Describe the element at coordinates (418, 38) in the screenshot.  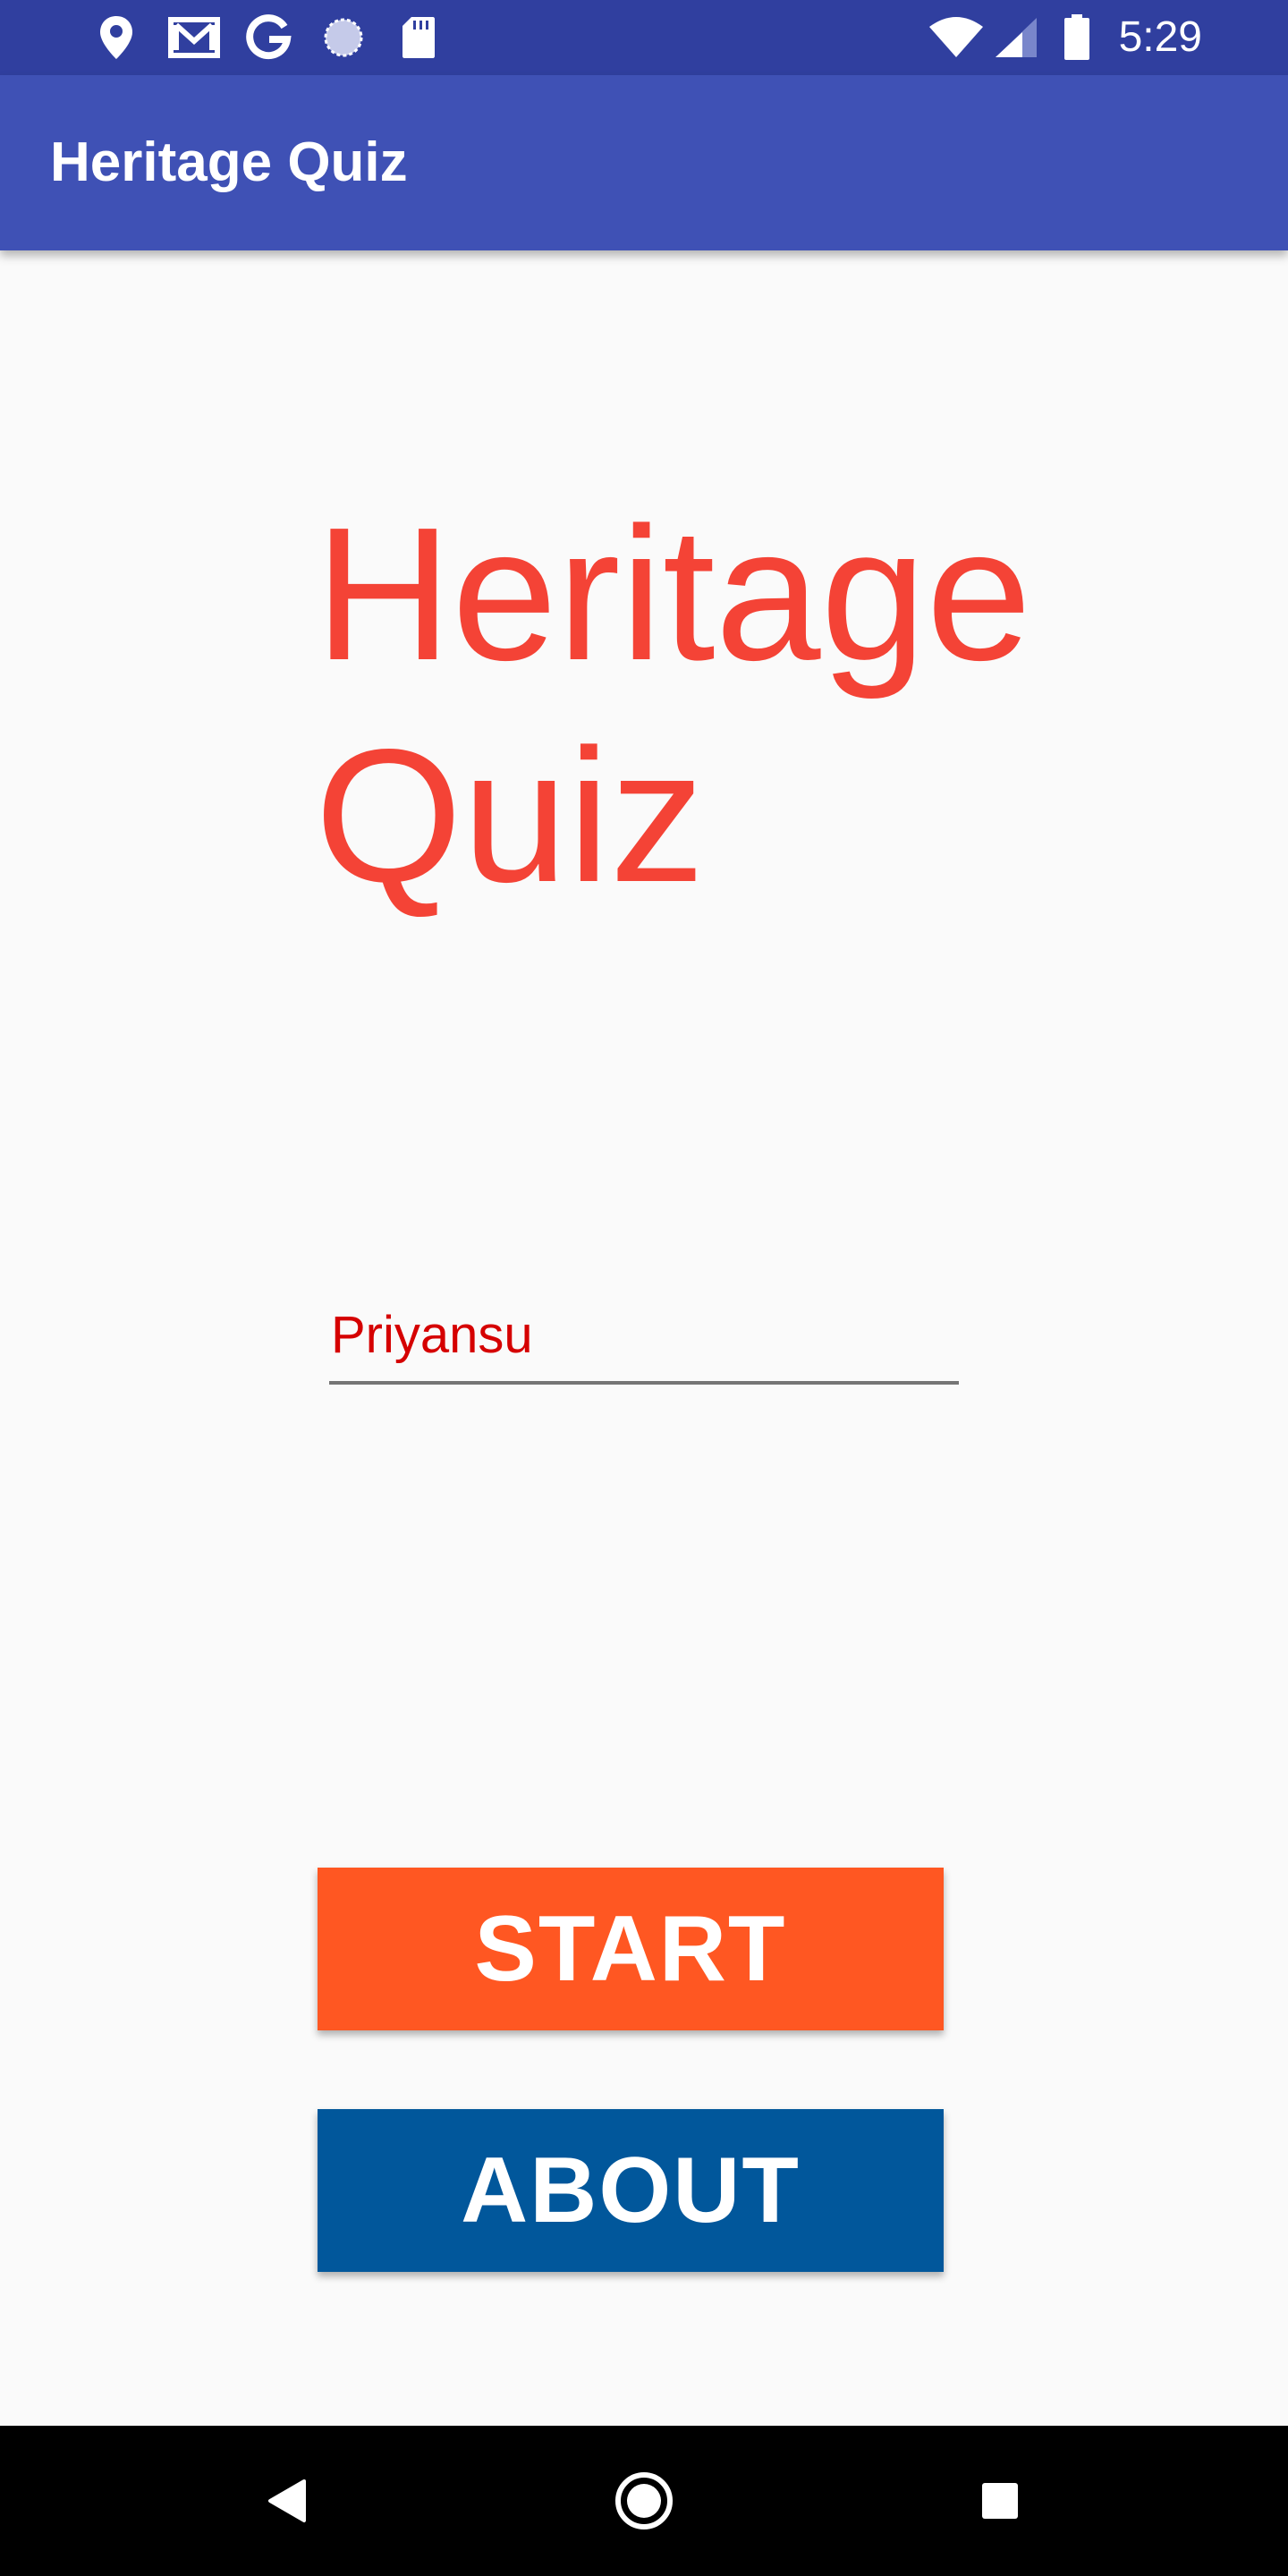
I see `sd-card-icon` at that location.